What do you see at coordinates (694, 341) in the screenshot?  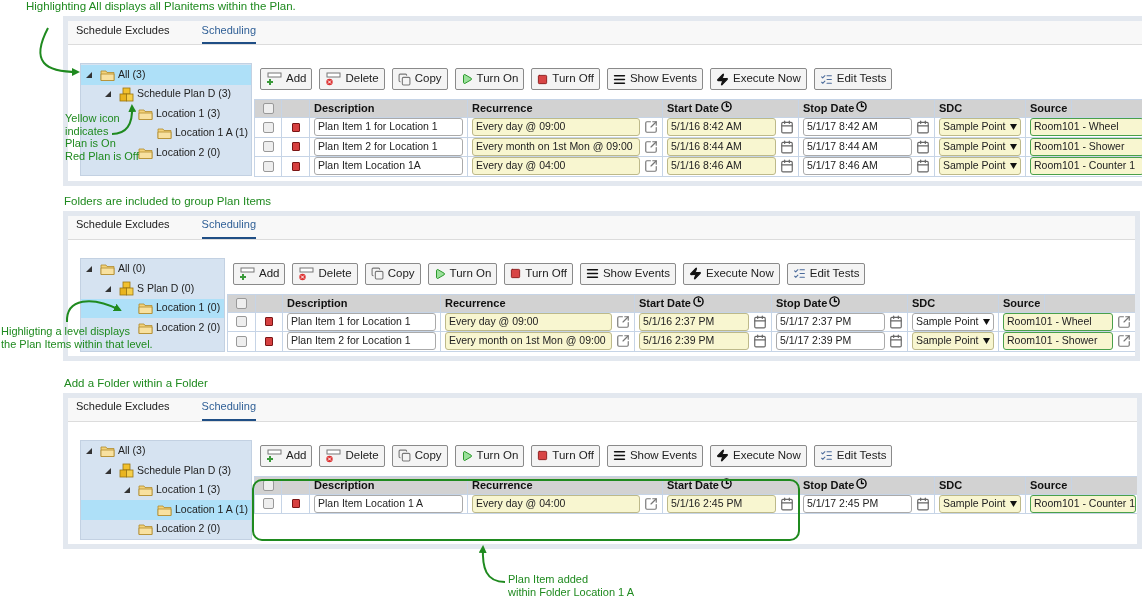 I see `start-date-field: 5/1/16 2:39 PM` at bounding box center [694, 341].